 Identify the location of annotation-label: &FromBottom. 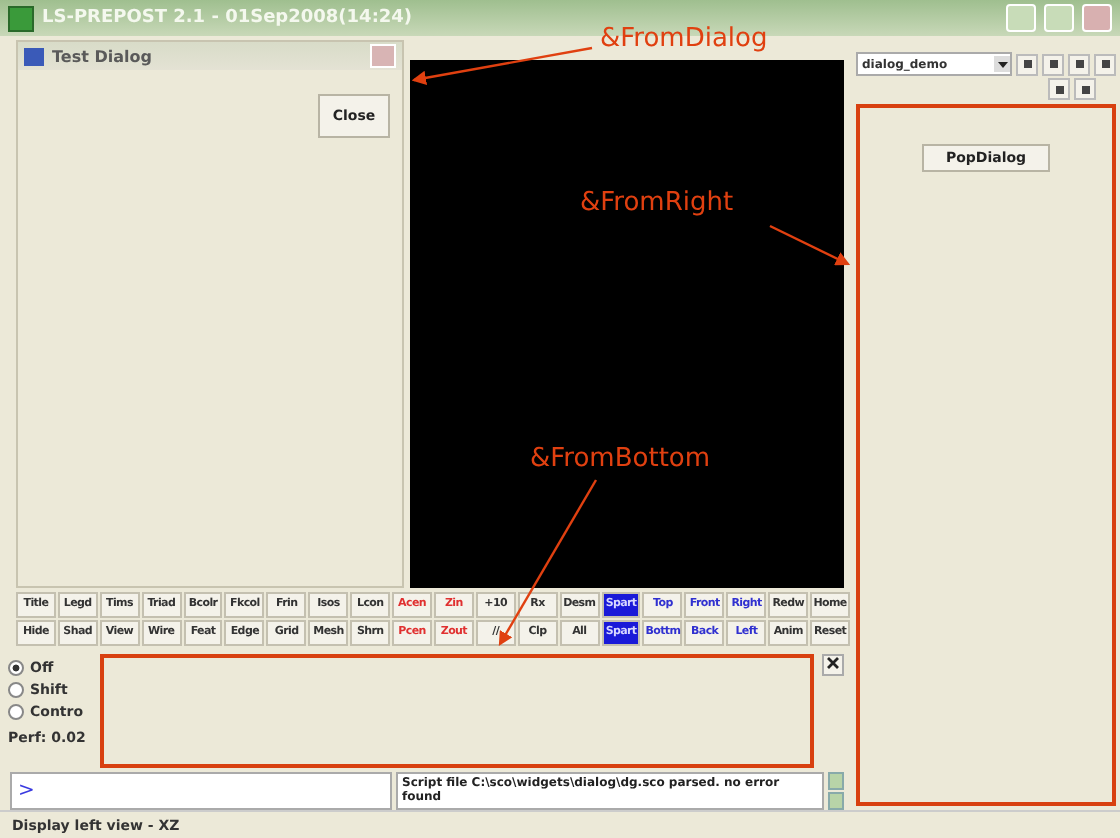
(620, 459).